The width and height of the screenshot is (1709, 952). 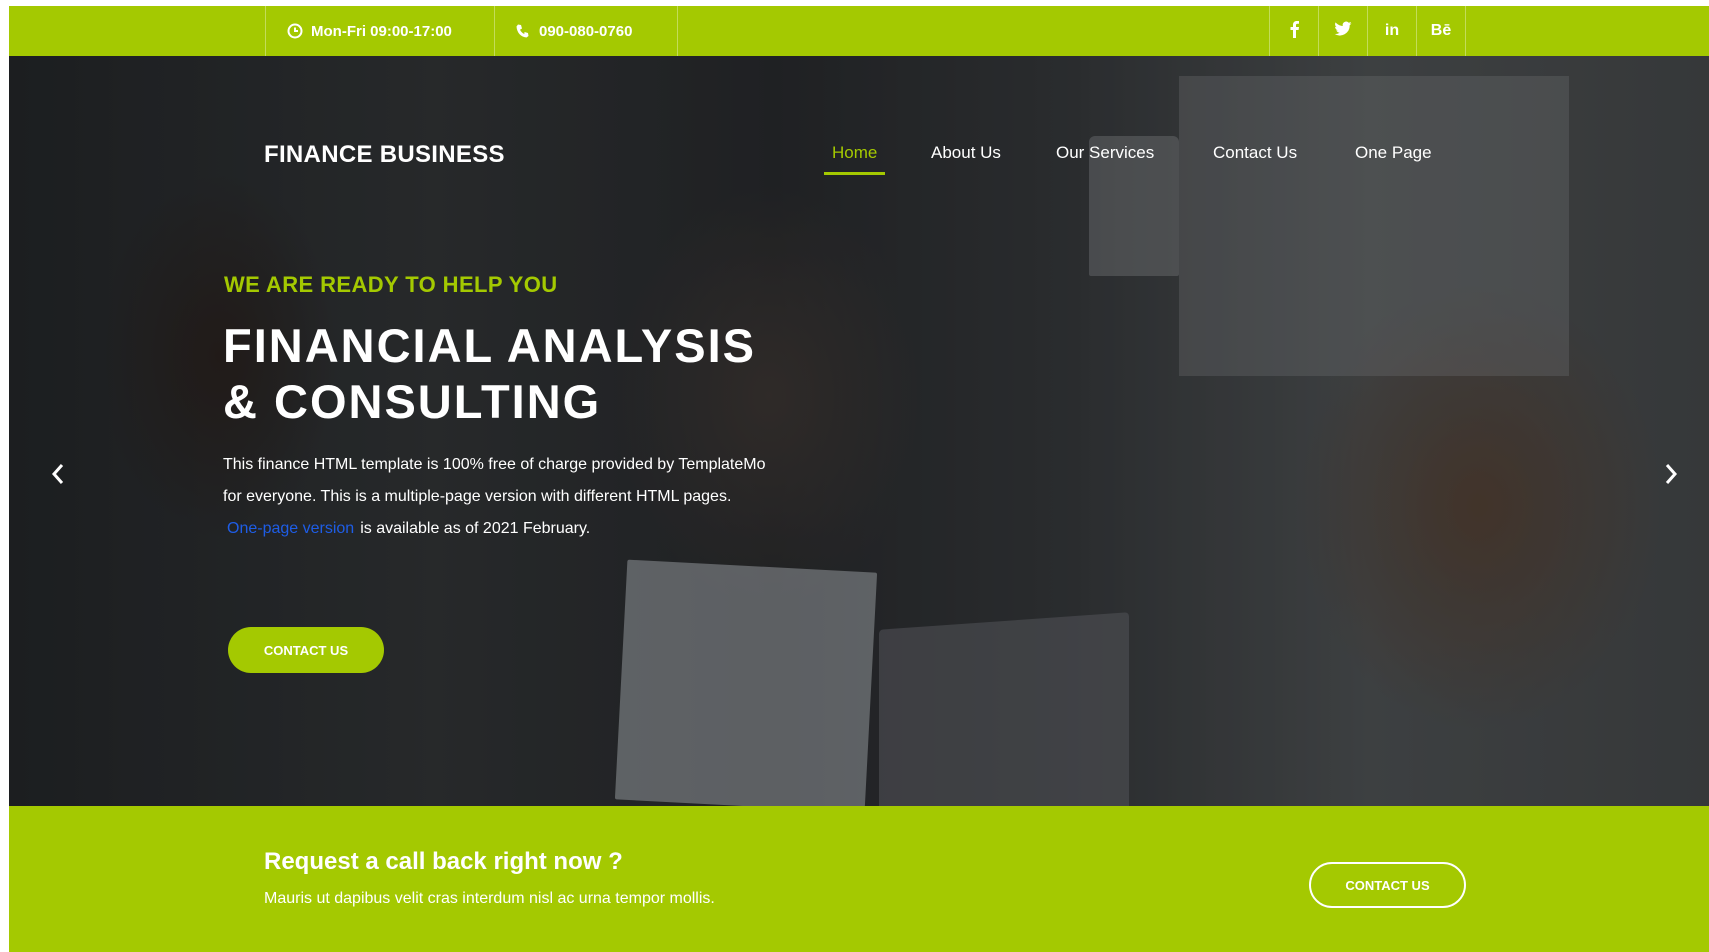 I want to click on hero-title-line2: & CONSULTING, so click(x=412, y=401).